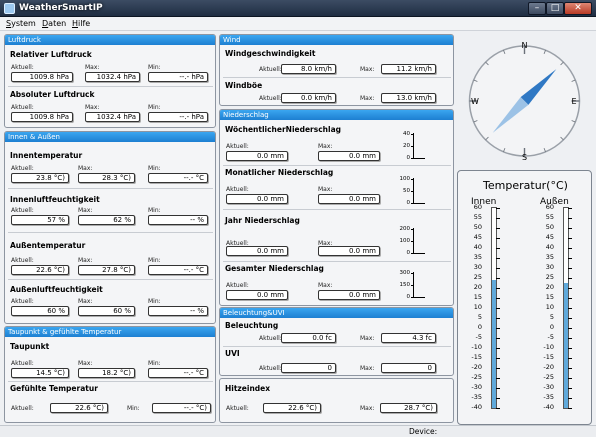  What do you see at coordinates (537, 8) in the screenshot?
I see `minimize-button: –` at bounding box center [537, 8].